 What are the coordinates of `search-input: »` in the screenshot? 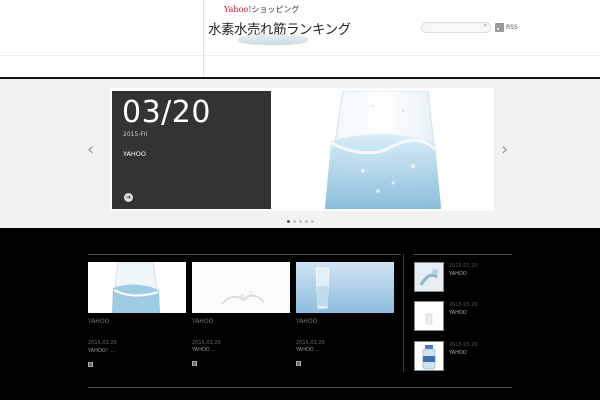 It's located at (456, 27).